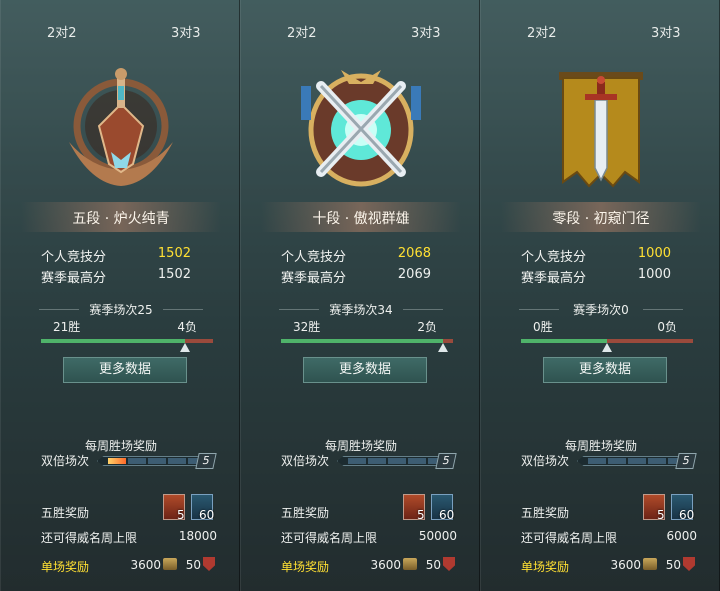 This screenshot has height=591, width=720. I want to click on season-matches: 赛季场次34, so click(361, 309).